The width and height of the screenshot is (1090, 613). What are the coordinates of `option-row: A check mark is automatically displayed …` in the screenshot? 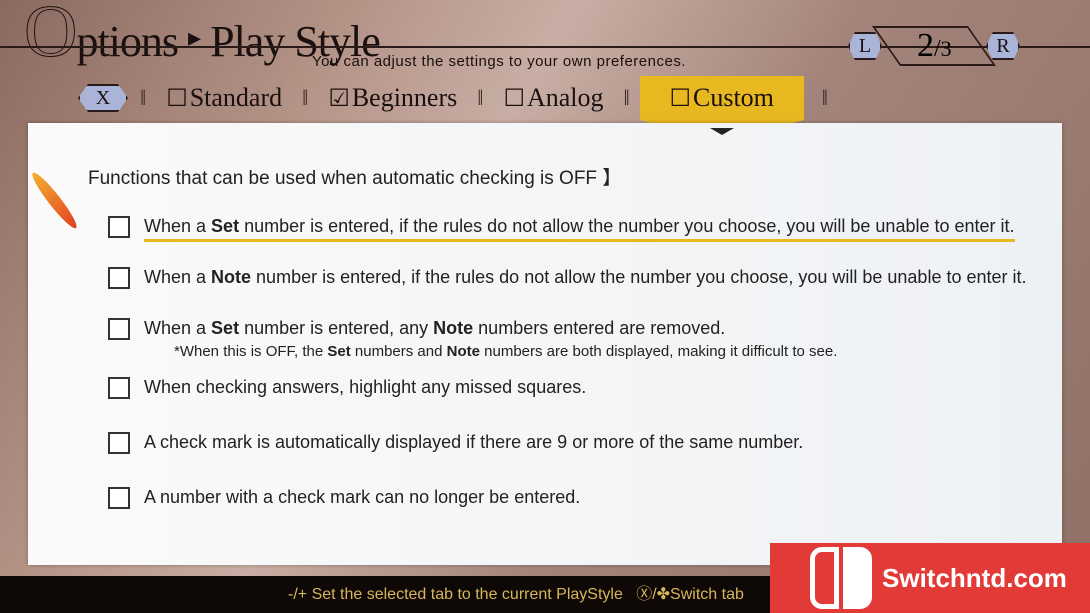 It's located at (455, 443).